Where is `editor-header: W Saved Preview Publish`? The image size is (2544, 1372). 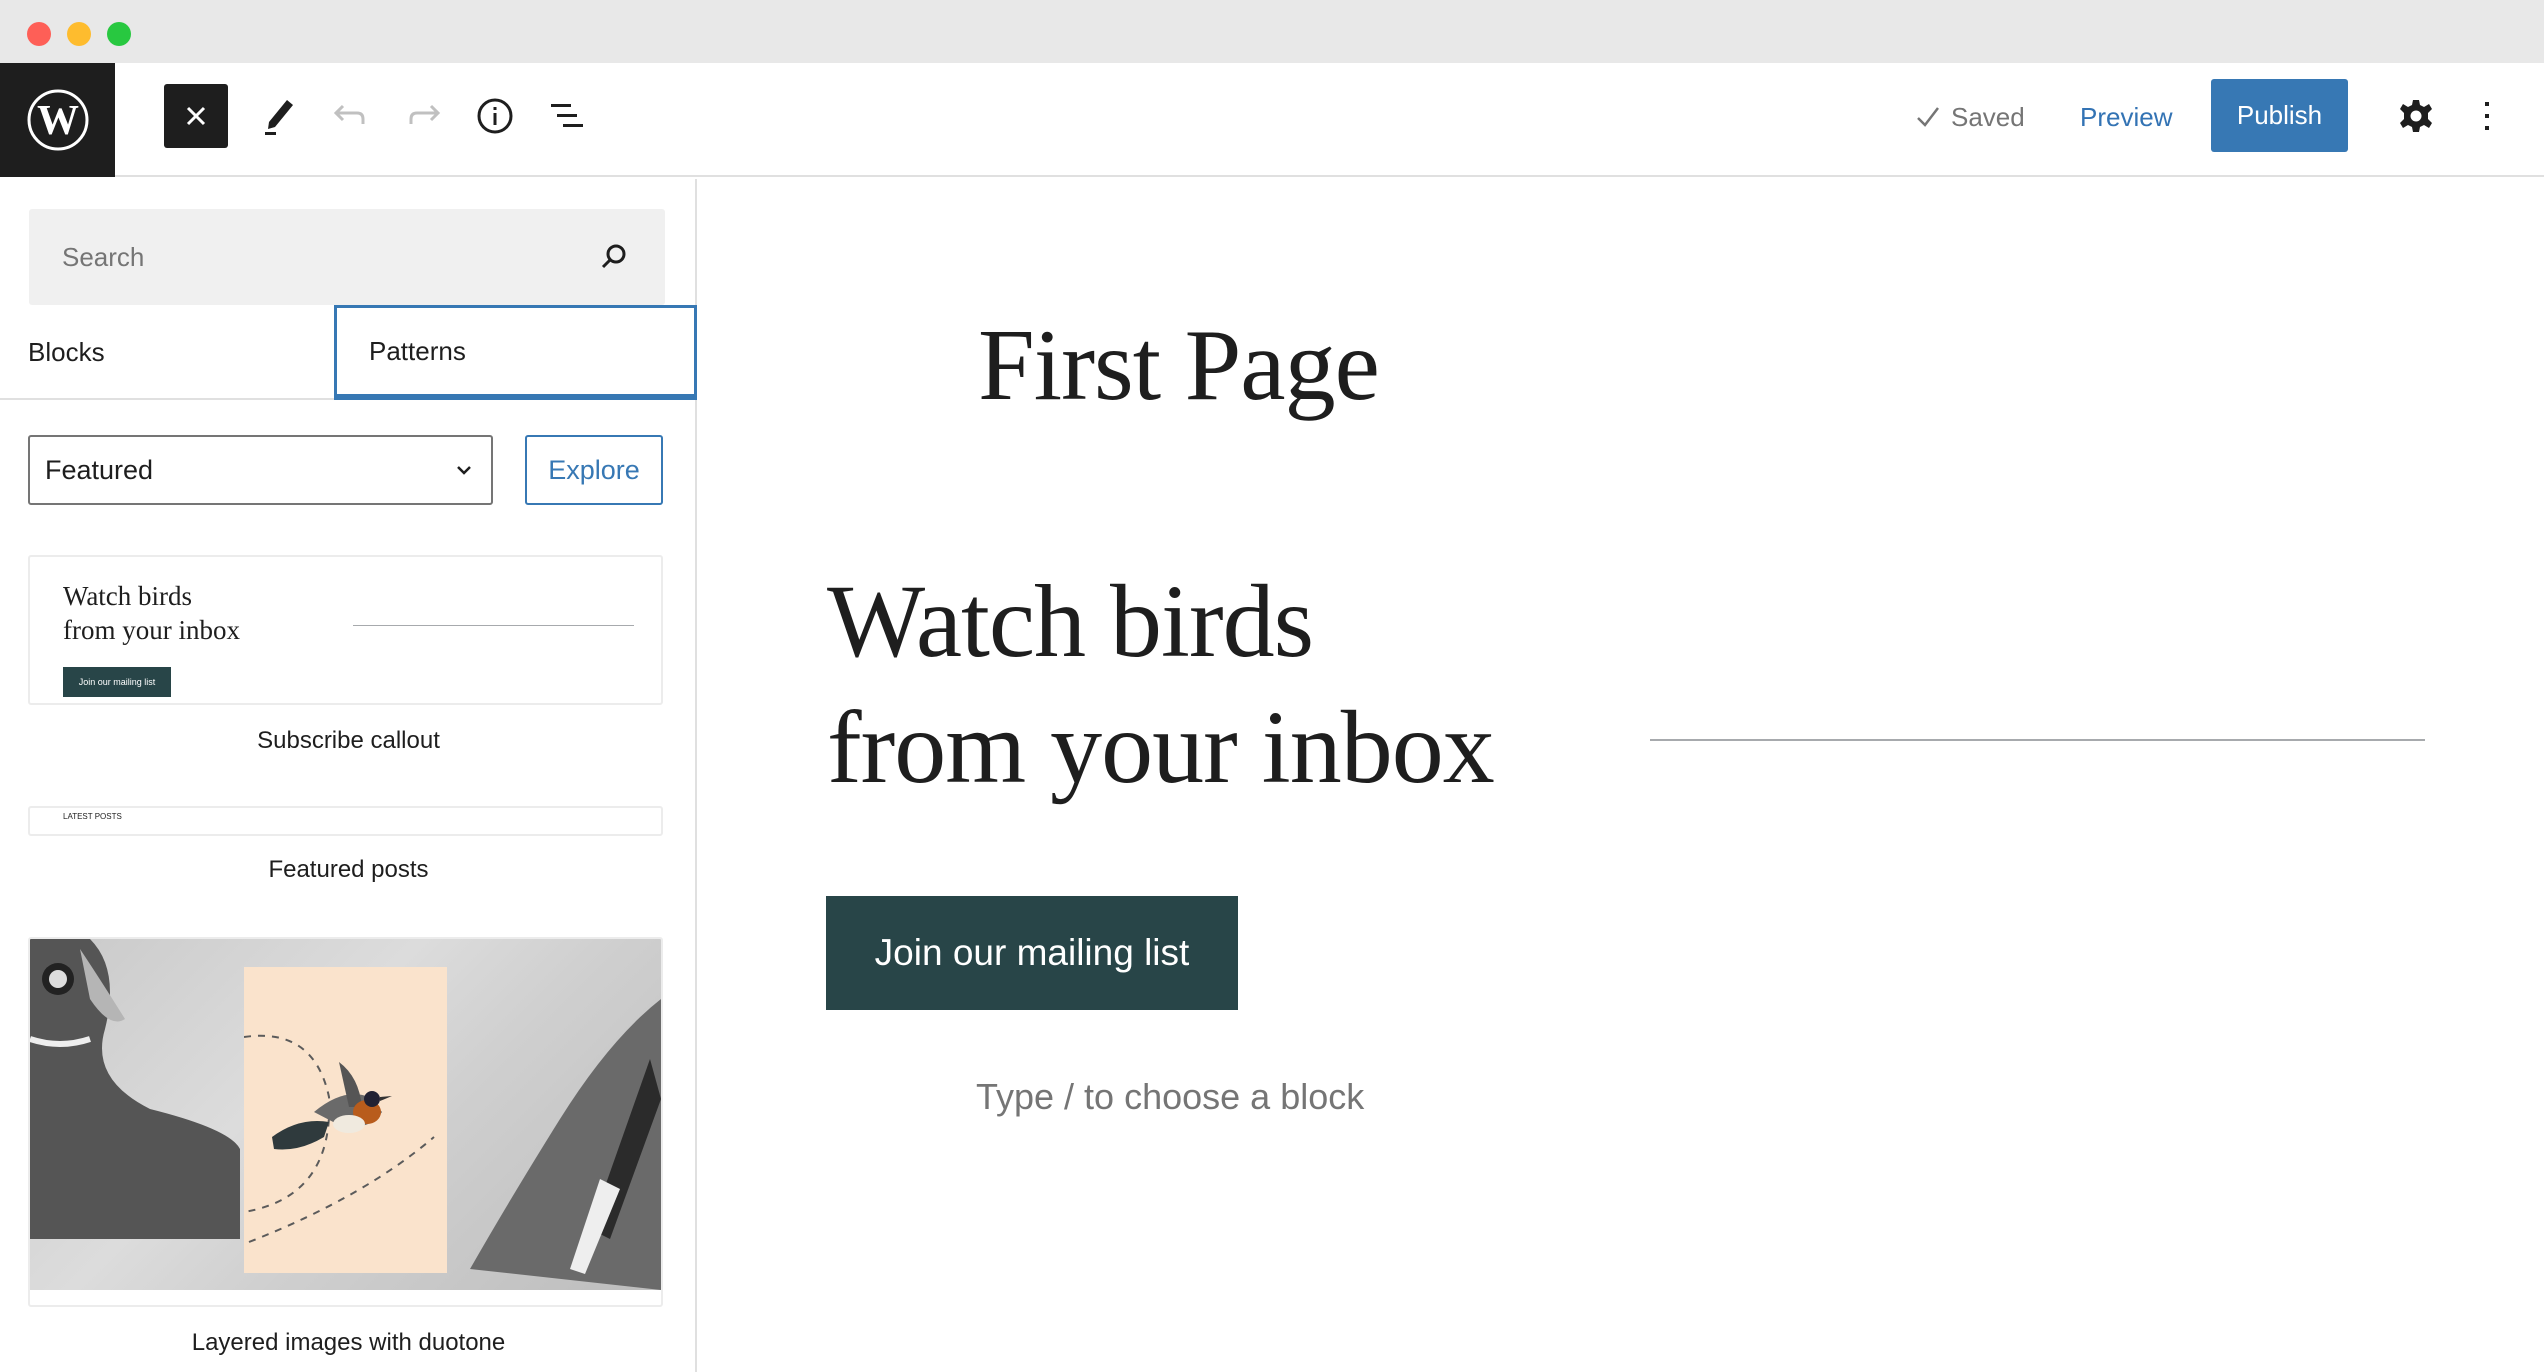 editor-header: W Saved Preview Publish is located at coordinates (1272, 120).